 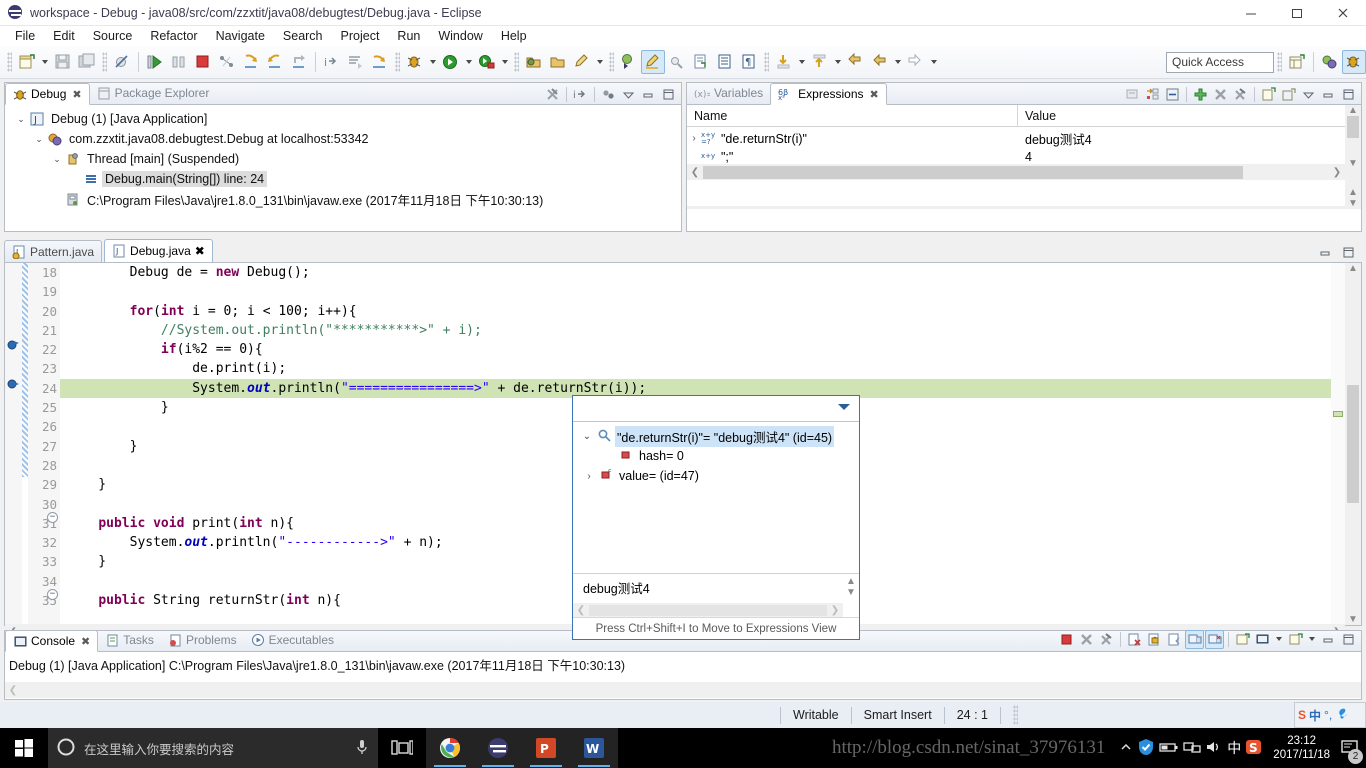 What do you see at coordinates (838, 62) in the screenshot?
I see `previous-annotation-dropdown-icon` at bounding box center [838, 62].